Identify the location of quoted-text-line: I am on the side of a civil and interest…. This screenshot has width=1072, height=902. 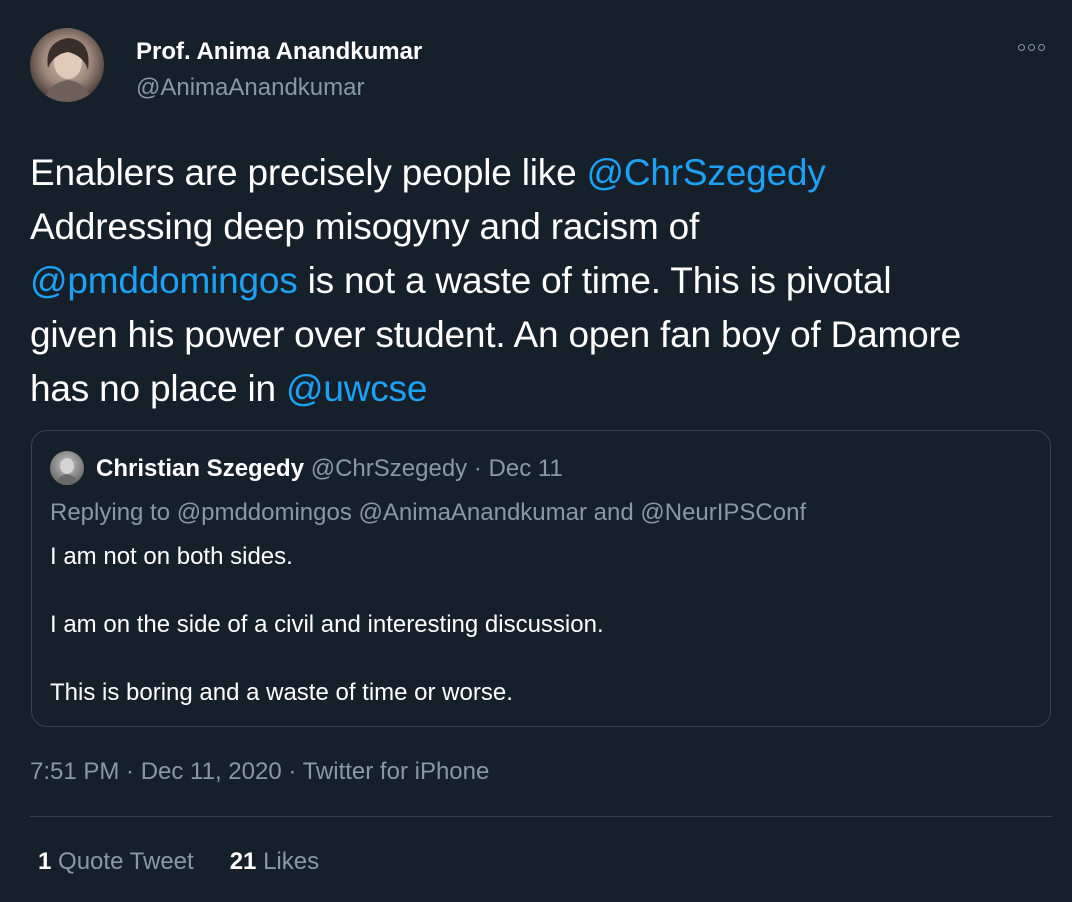
(327, 624).